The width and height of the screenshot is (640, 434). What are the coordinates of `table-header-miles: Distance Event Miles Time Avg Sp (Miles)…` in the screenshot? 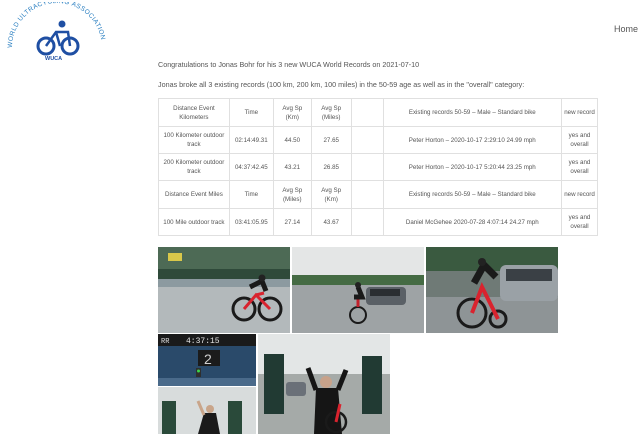 It's located at (378, 194).